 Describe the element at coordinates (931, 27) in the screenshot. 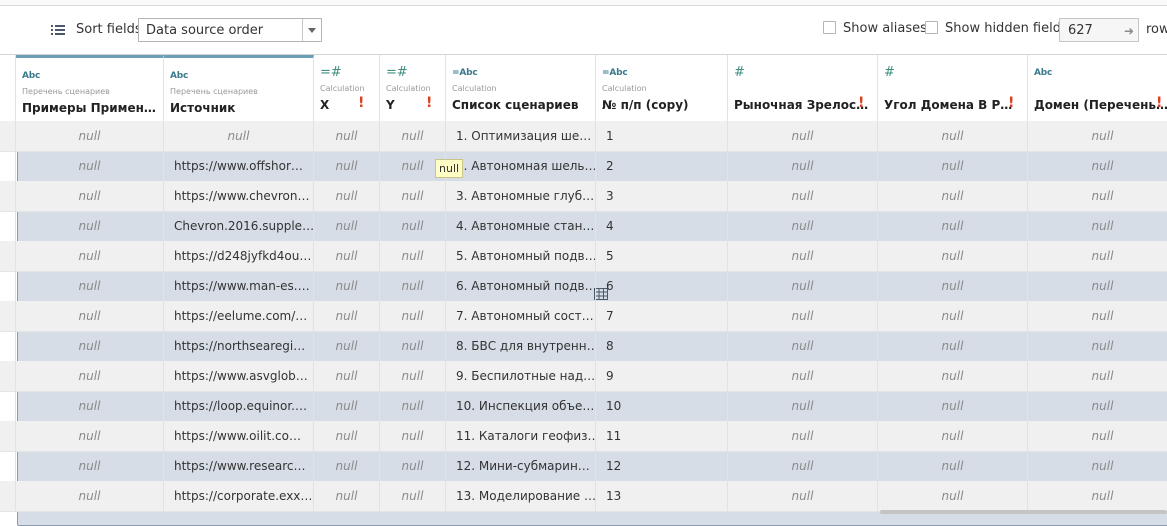

I see `show-hidden-fields-checkbox` at that location.